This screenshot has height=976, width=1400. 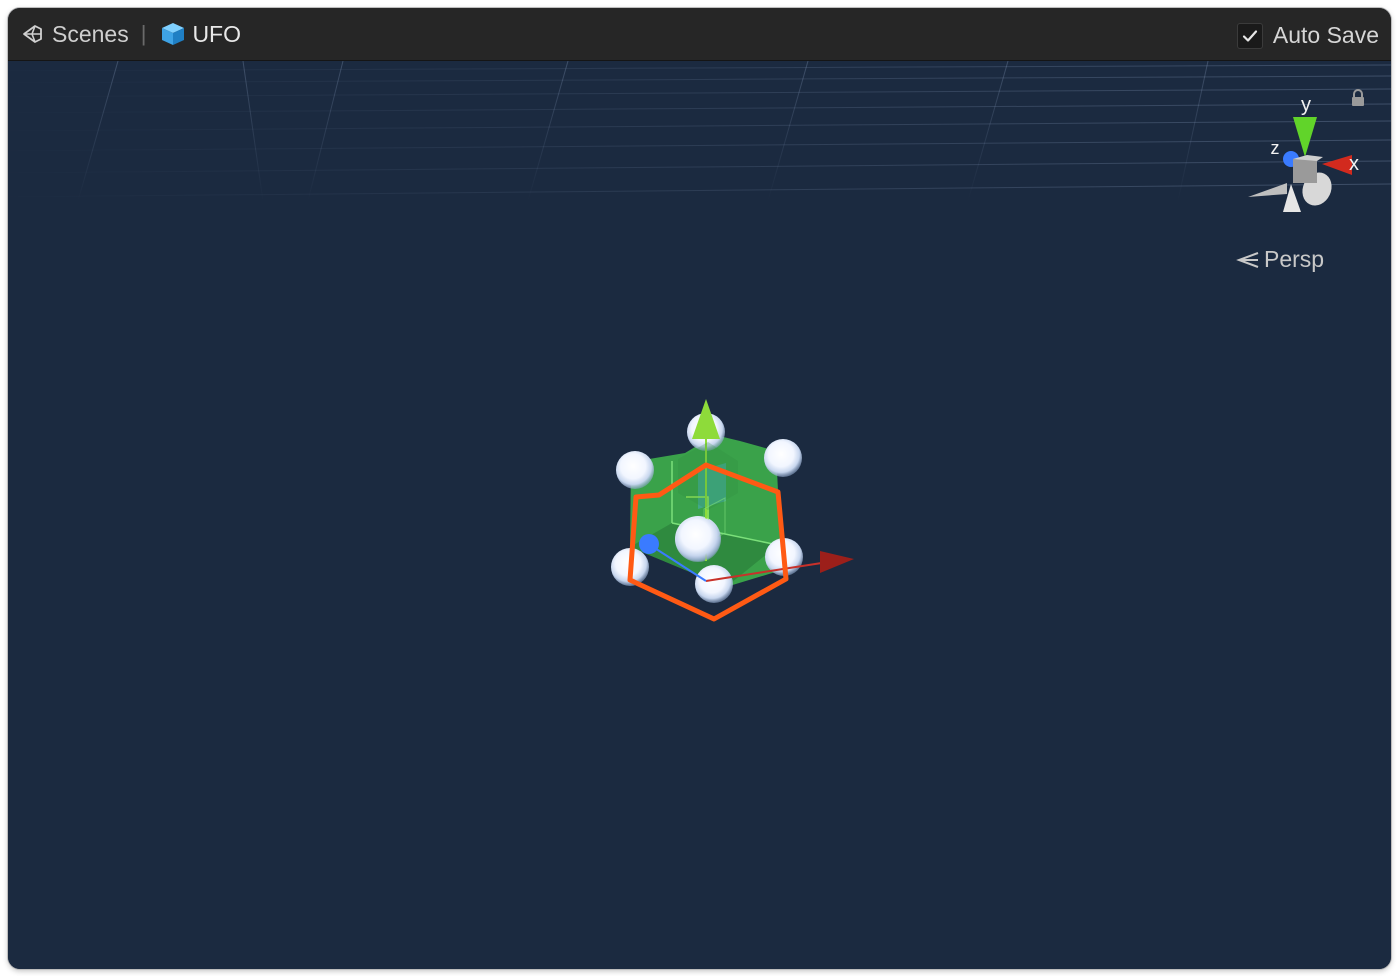 I want to click on auto-save-checkbox, so click(x=1249, y=35).